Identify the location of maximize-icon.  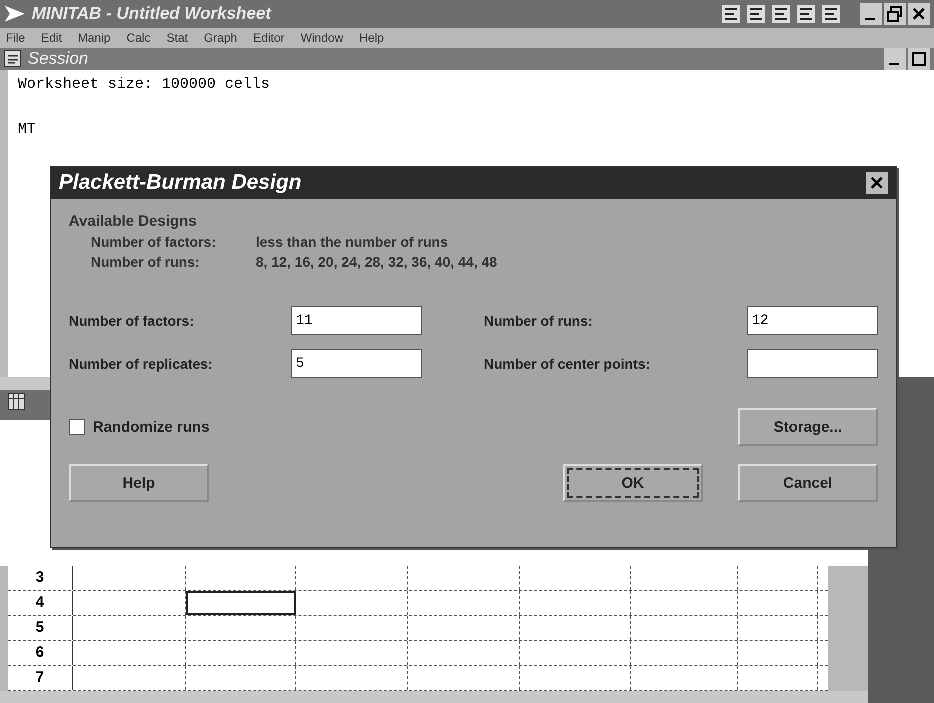
(919, 59).